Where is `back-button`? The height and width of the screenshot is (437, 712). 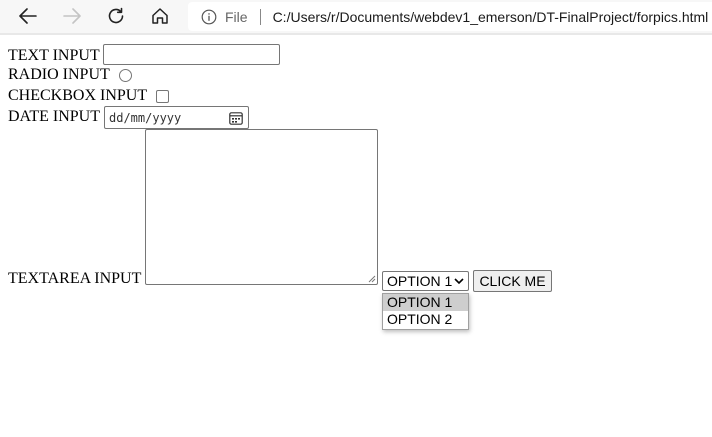
back-button is located at coordinates (28, 16).